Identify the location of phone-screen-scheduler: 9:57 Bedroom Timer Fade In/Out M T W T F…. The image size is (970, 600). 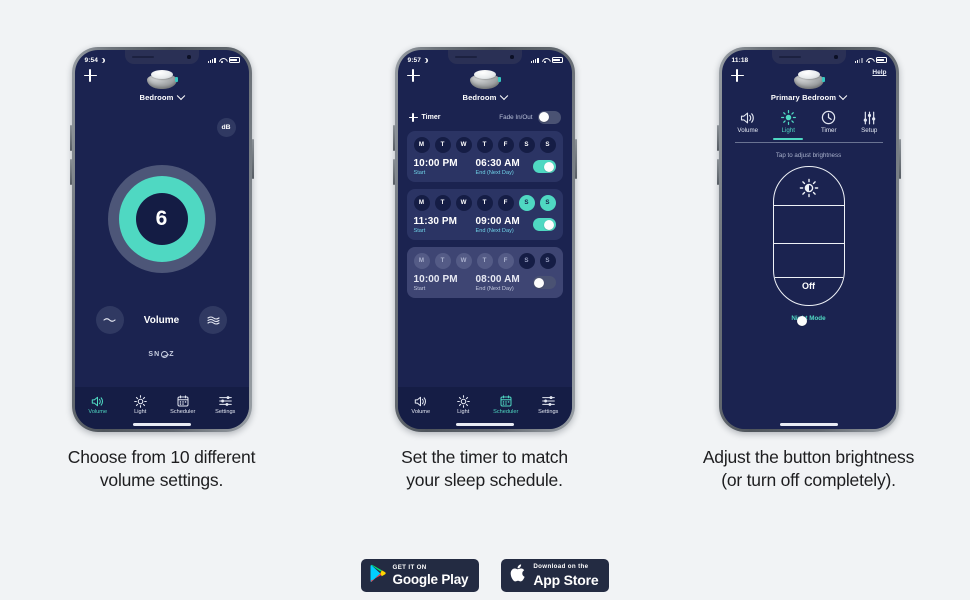
(484, 239).